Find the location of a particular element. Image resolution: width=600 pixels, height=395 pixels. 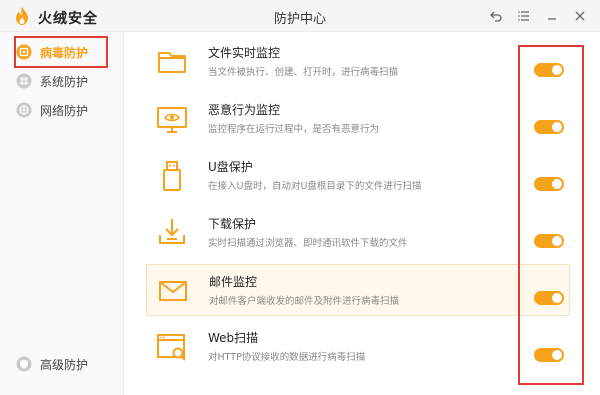

virus-shield-icon is located at coordinates (24, 52).